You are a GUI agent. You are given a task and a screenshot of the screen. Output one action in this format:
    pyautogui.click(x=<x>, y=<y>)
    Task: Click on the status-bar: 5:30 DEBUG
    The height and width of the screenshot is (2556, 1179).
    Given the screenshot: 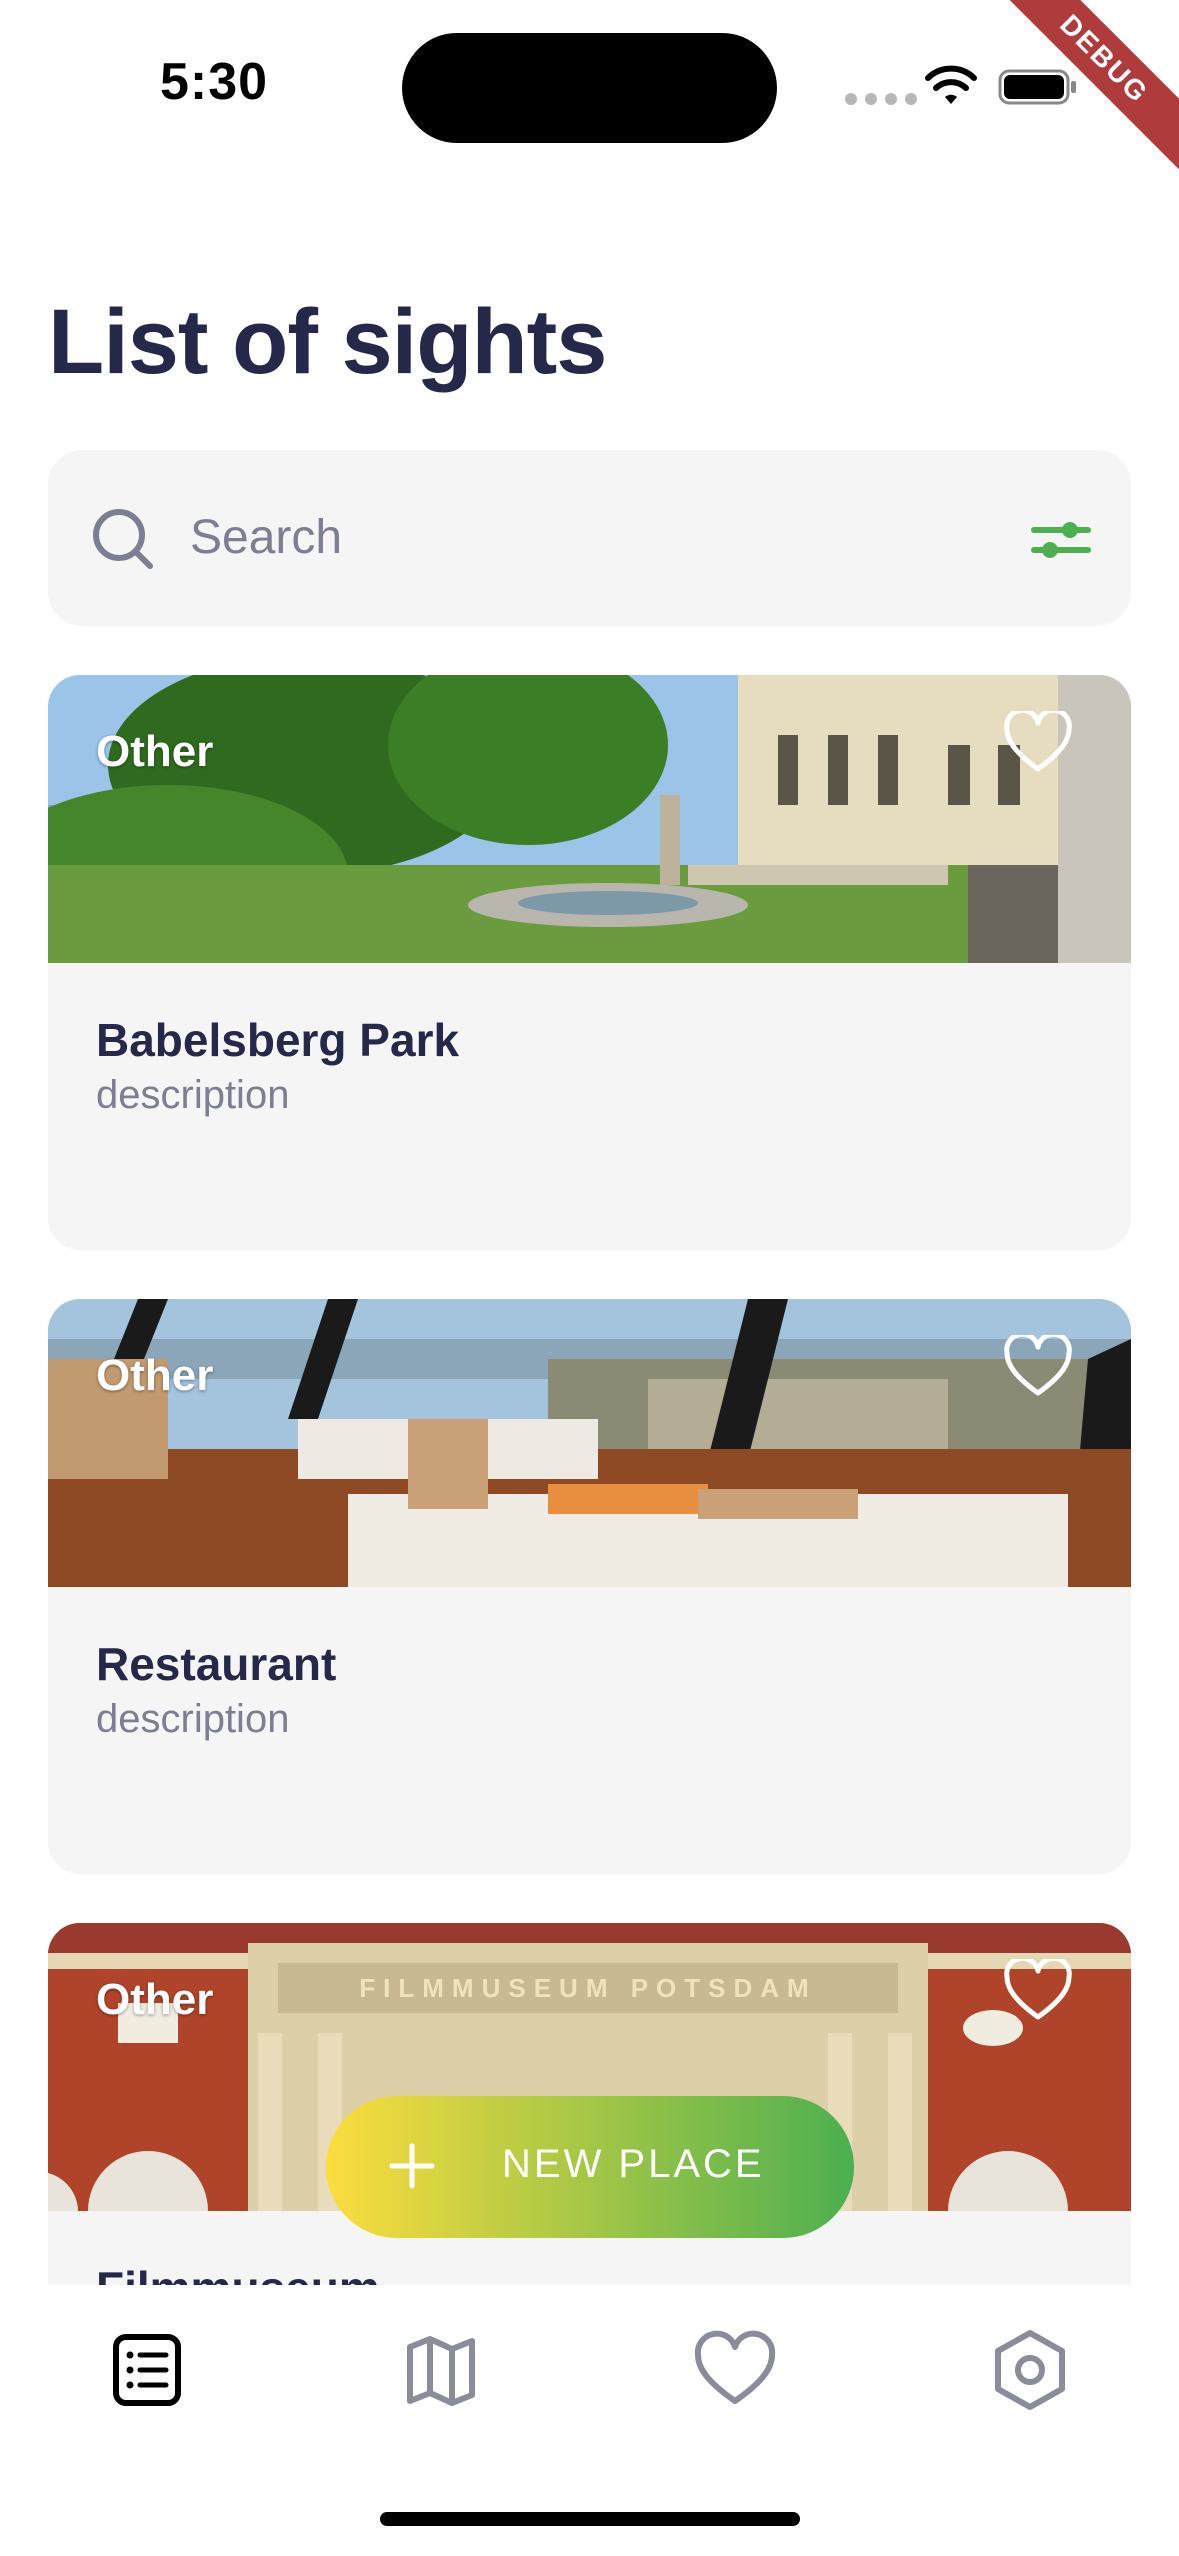 What is the action you would take?
    pyautogui.click(x=589, y=86)
    